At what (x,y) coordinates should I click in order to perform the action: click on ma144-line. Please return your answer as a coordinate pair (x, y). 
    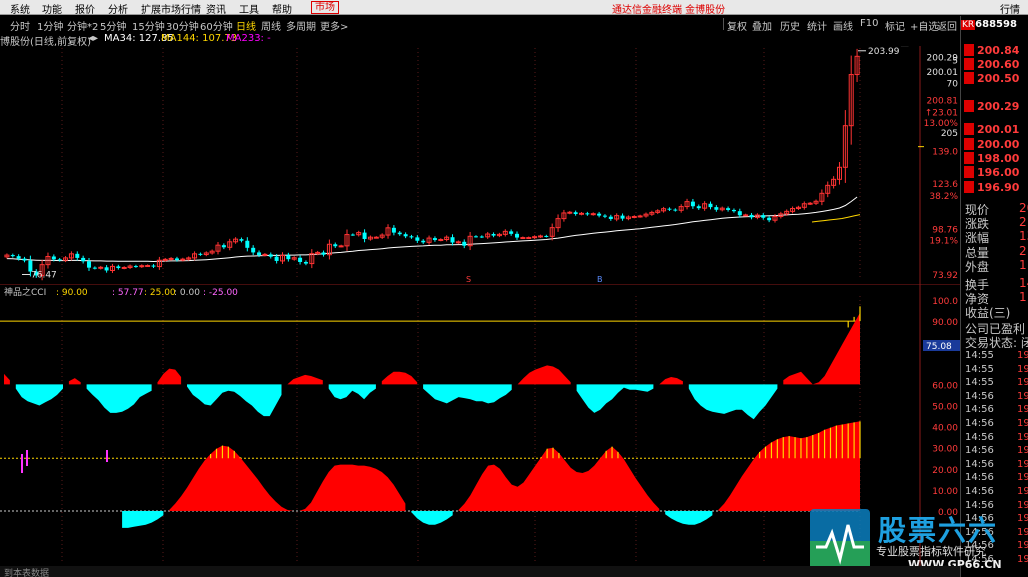
    Looking at the image, I should click on (836, 218).